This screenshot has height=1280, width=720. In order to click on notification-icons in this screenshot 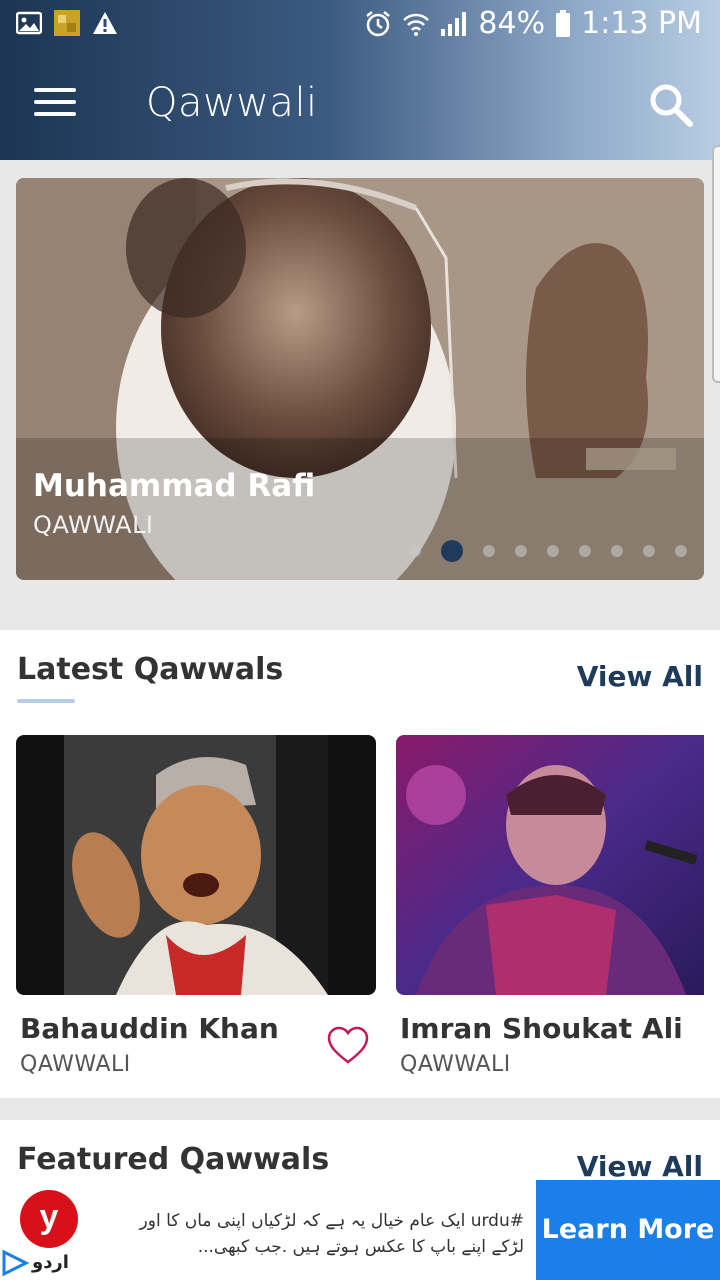, I will do `click(67, 23)`.